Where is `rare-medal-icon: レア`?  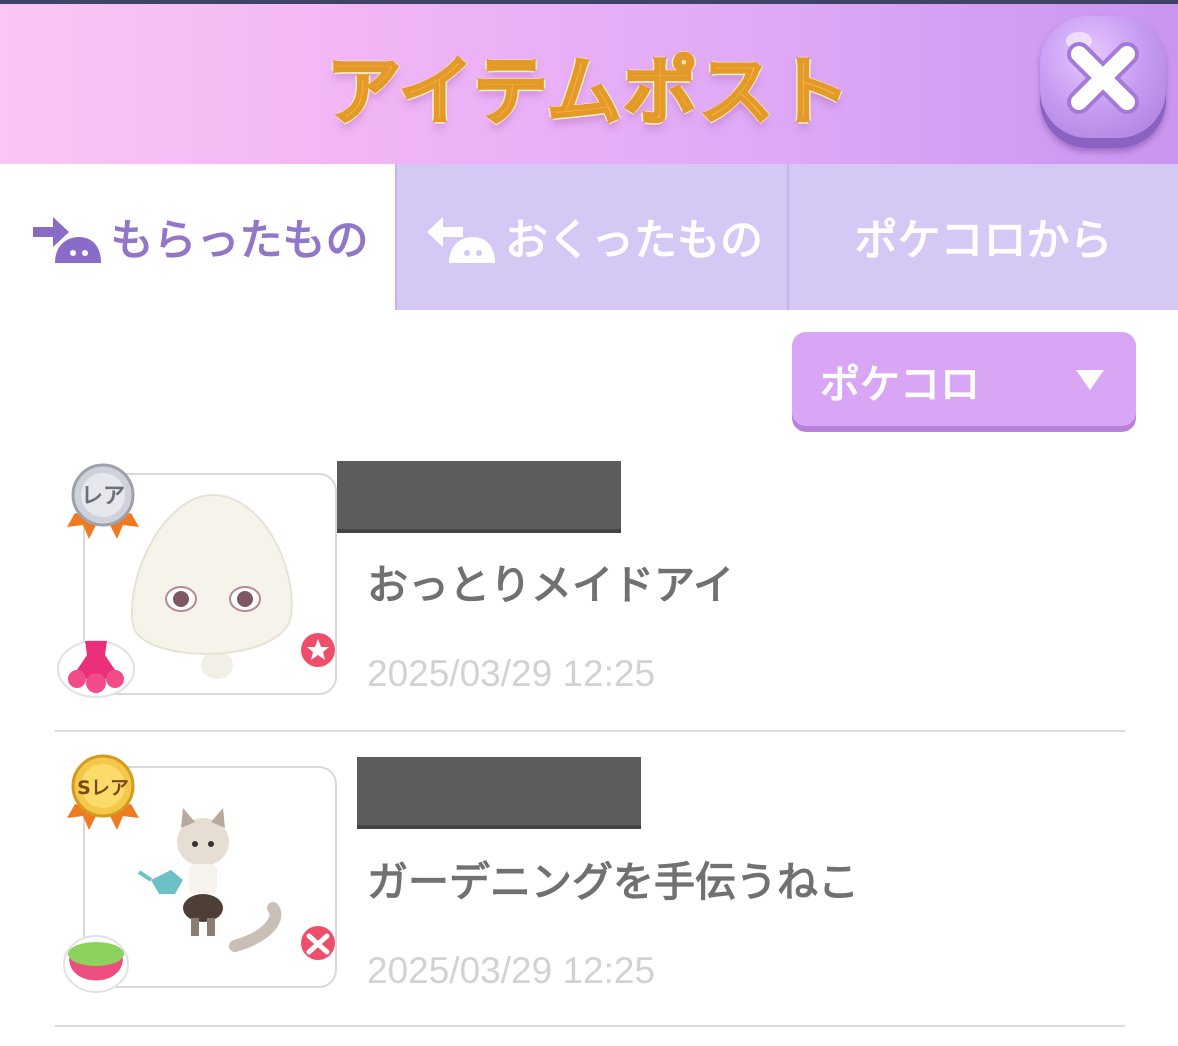
rare-medal-icon: レア is located at coordinates (103, 501).